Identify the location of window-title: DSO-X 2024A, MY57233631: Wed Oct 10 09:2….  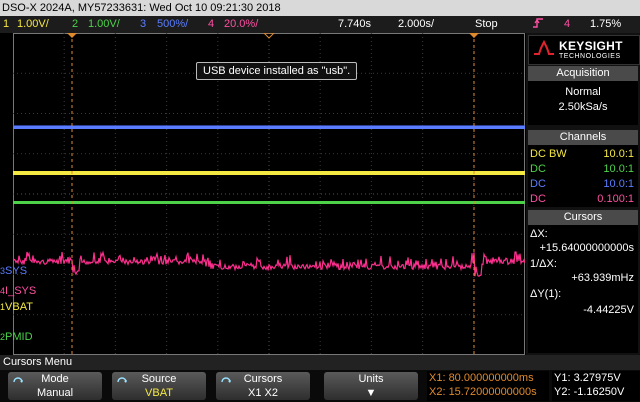
(320, 8).